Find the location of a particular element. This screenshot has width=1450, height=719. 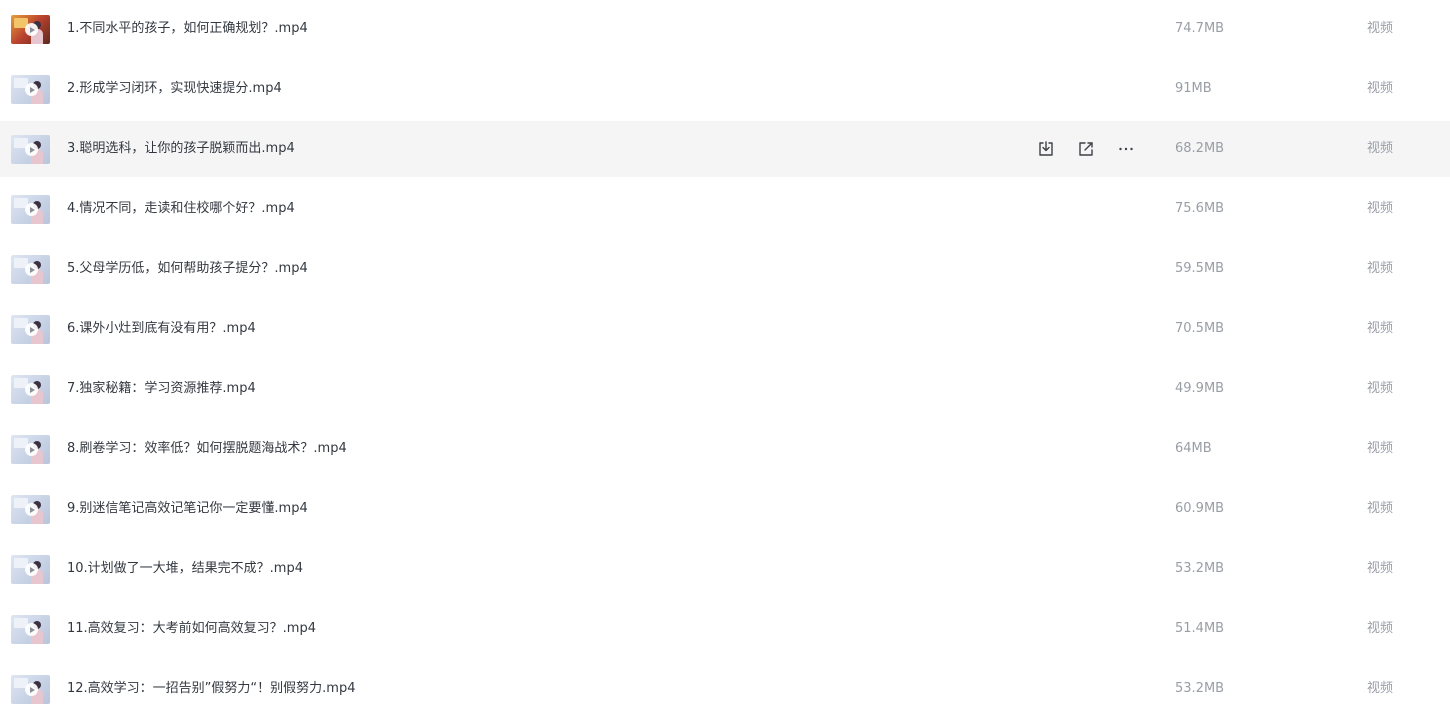

download-icon is located at coordinates (1046, 149).